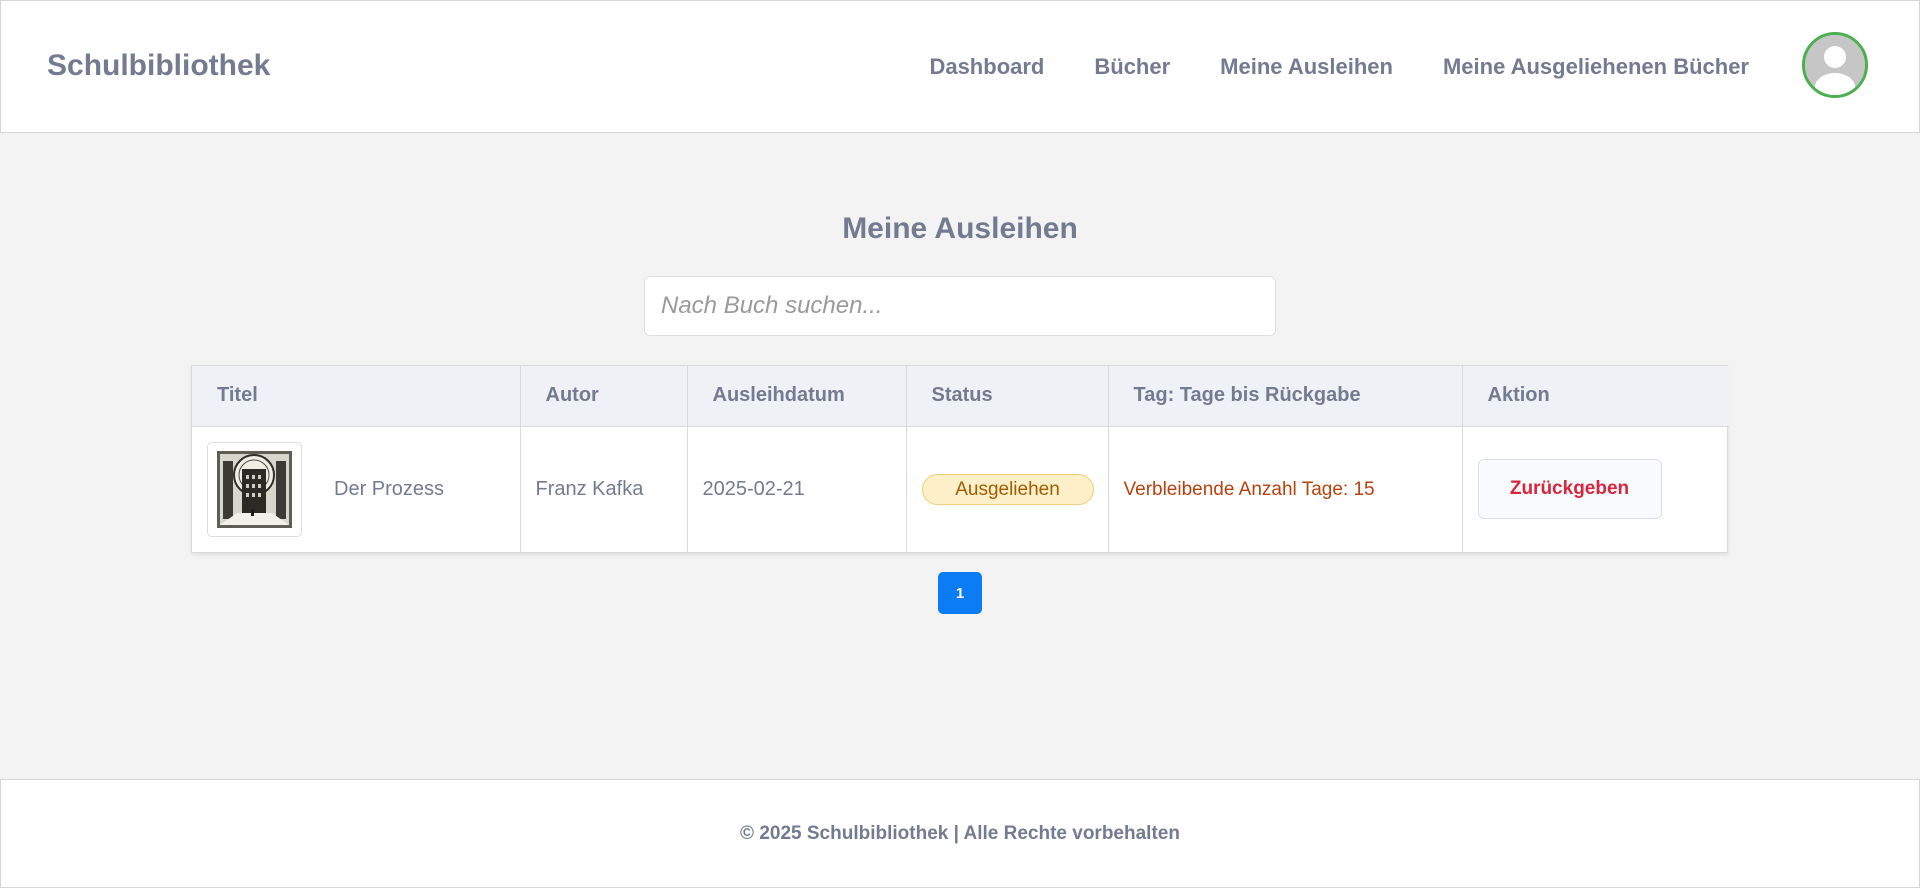 Image resolution: width=1920 pixels, height=888 pixels. I want to click on user-avatar-icon, so click(1835, 65).